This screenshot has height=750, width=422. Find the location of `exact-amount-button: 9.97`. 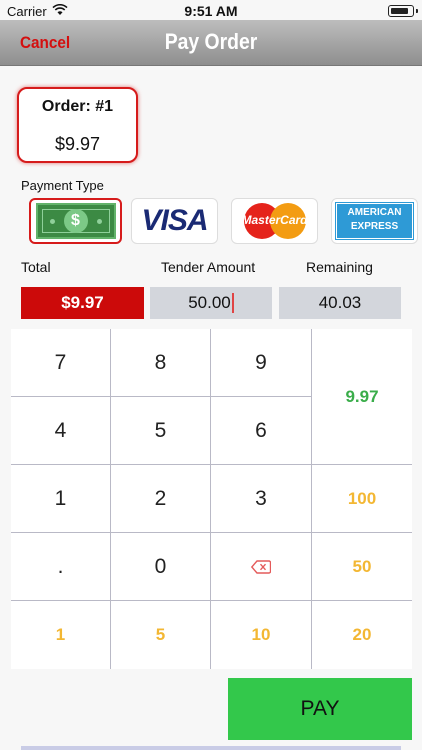

exact-amount-button: 9.97 is located at coordinates (362, 397).